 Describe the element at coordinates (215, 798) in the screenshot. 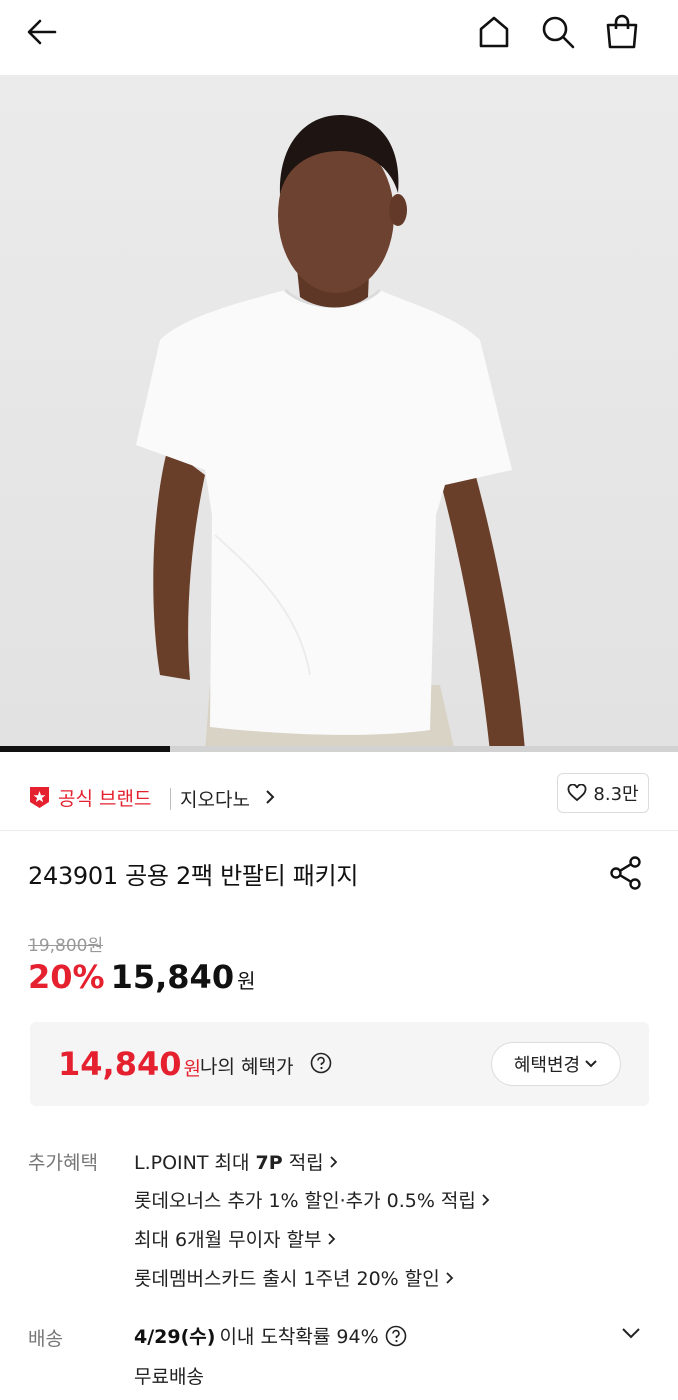

I see `brand-name-link: 지오다노` at that location.